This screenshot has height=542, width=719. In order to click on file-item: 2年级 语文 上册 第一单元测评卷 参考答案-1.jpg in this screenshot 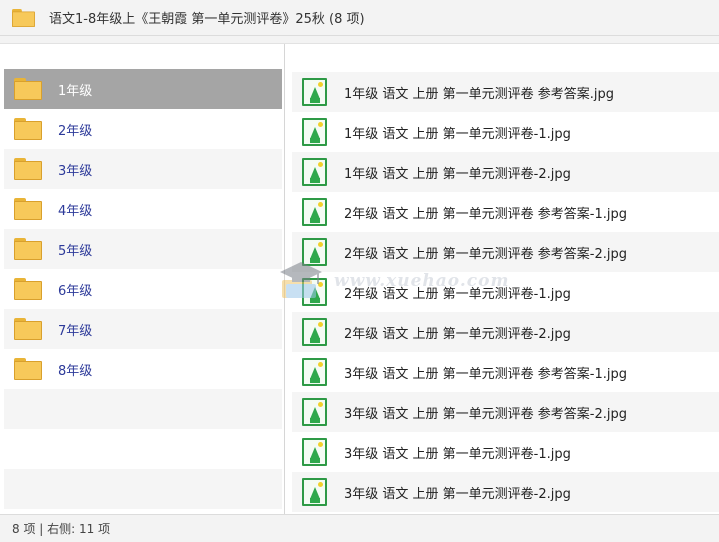, I will do `click(505, 212)`.